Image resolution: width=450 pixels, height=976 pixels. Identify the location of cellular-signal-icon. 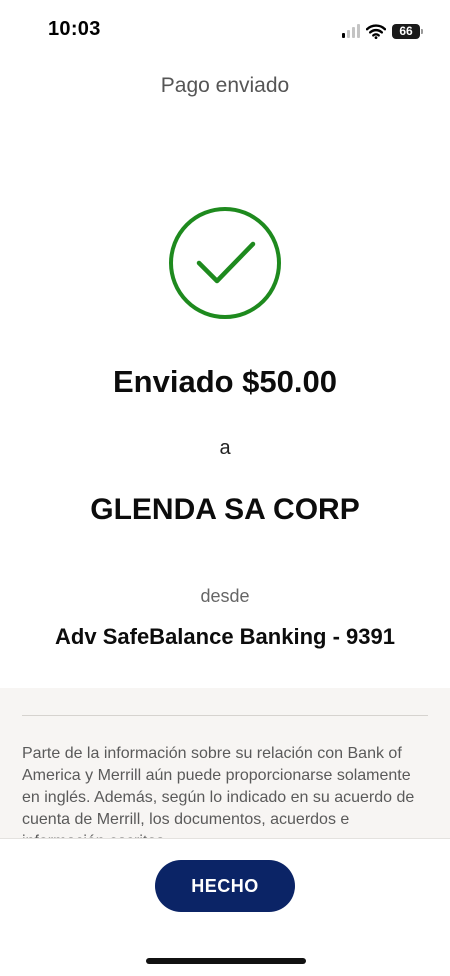
(351, 31).